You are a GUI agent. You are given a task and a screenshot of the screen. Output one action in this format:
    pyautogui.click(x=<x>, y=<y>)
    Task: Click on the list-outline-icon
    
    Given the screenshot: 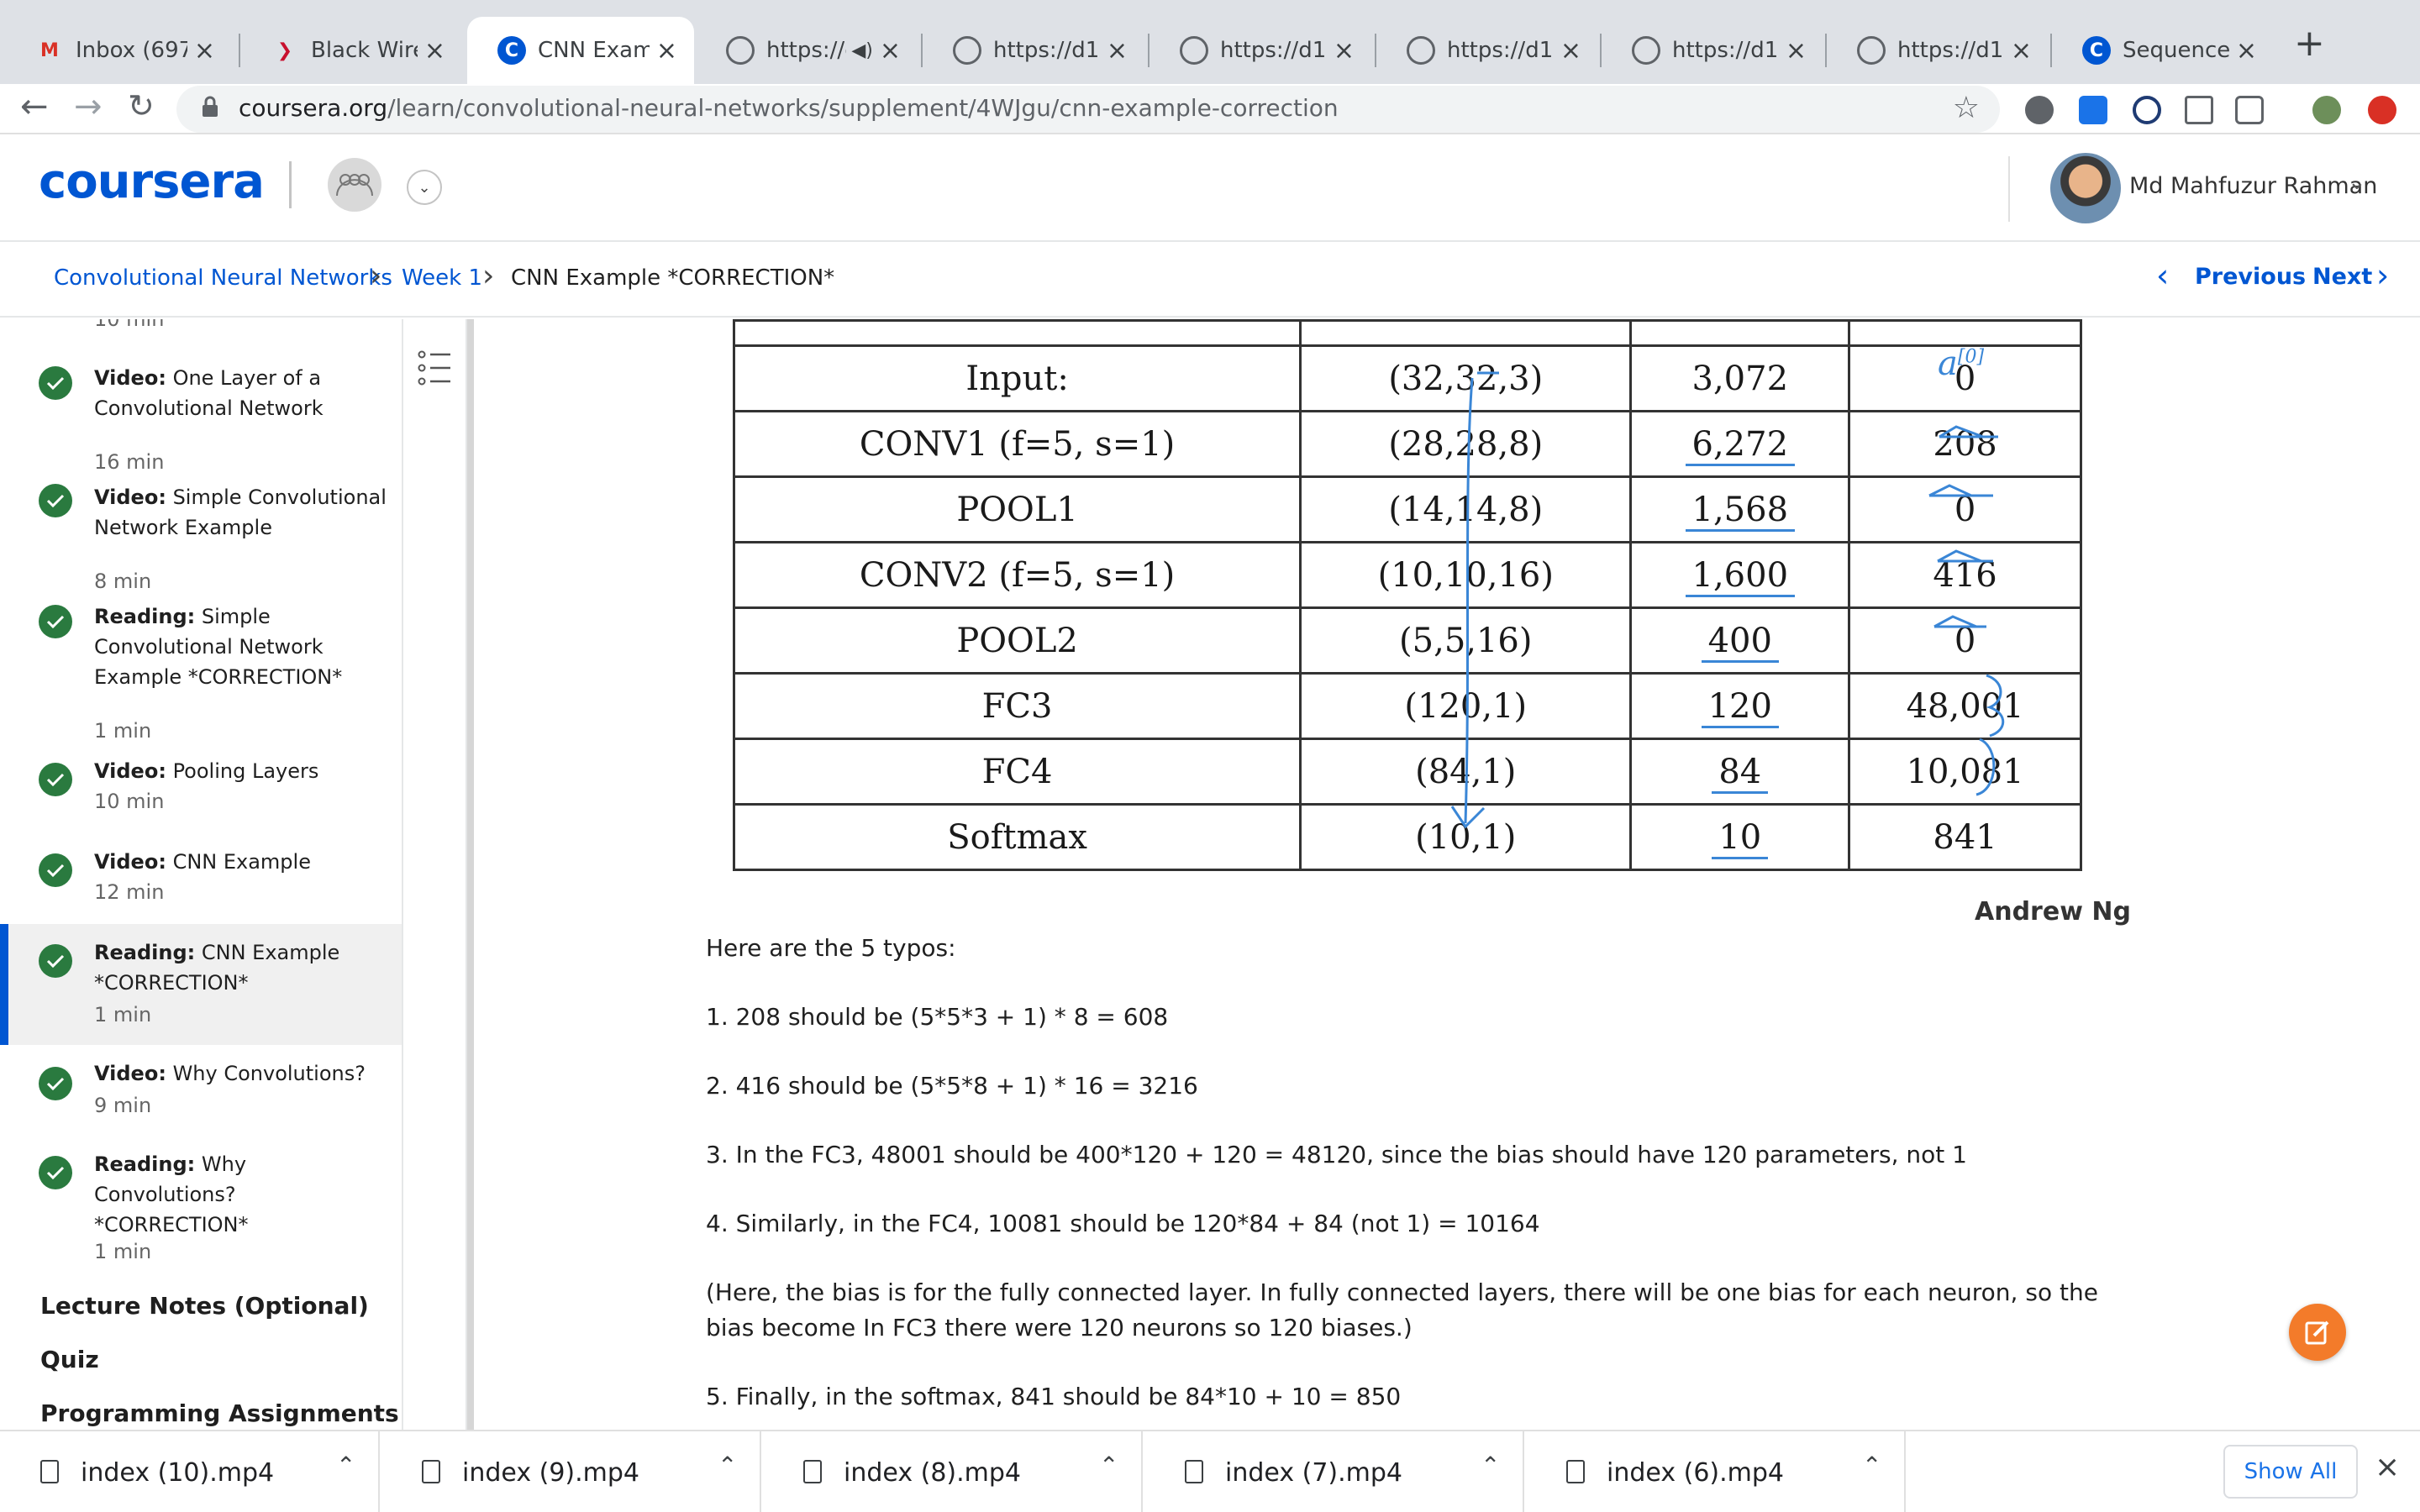 What is the action you would take?
    pyautogui.click(x=435, y=369)
    